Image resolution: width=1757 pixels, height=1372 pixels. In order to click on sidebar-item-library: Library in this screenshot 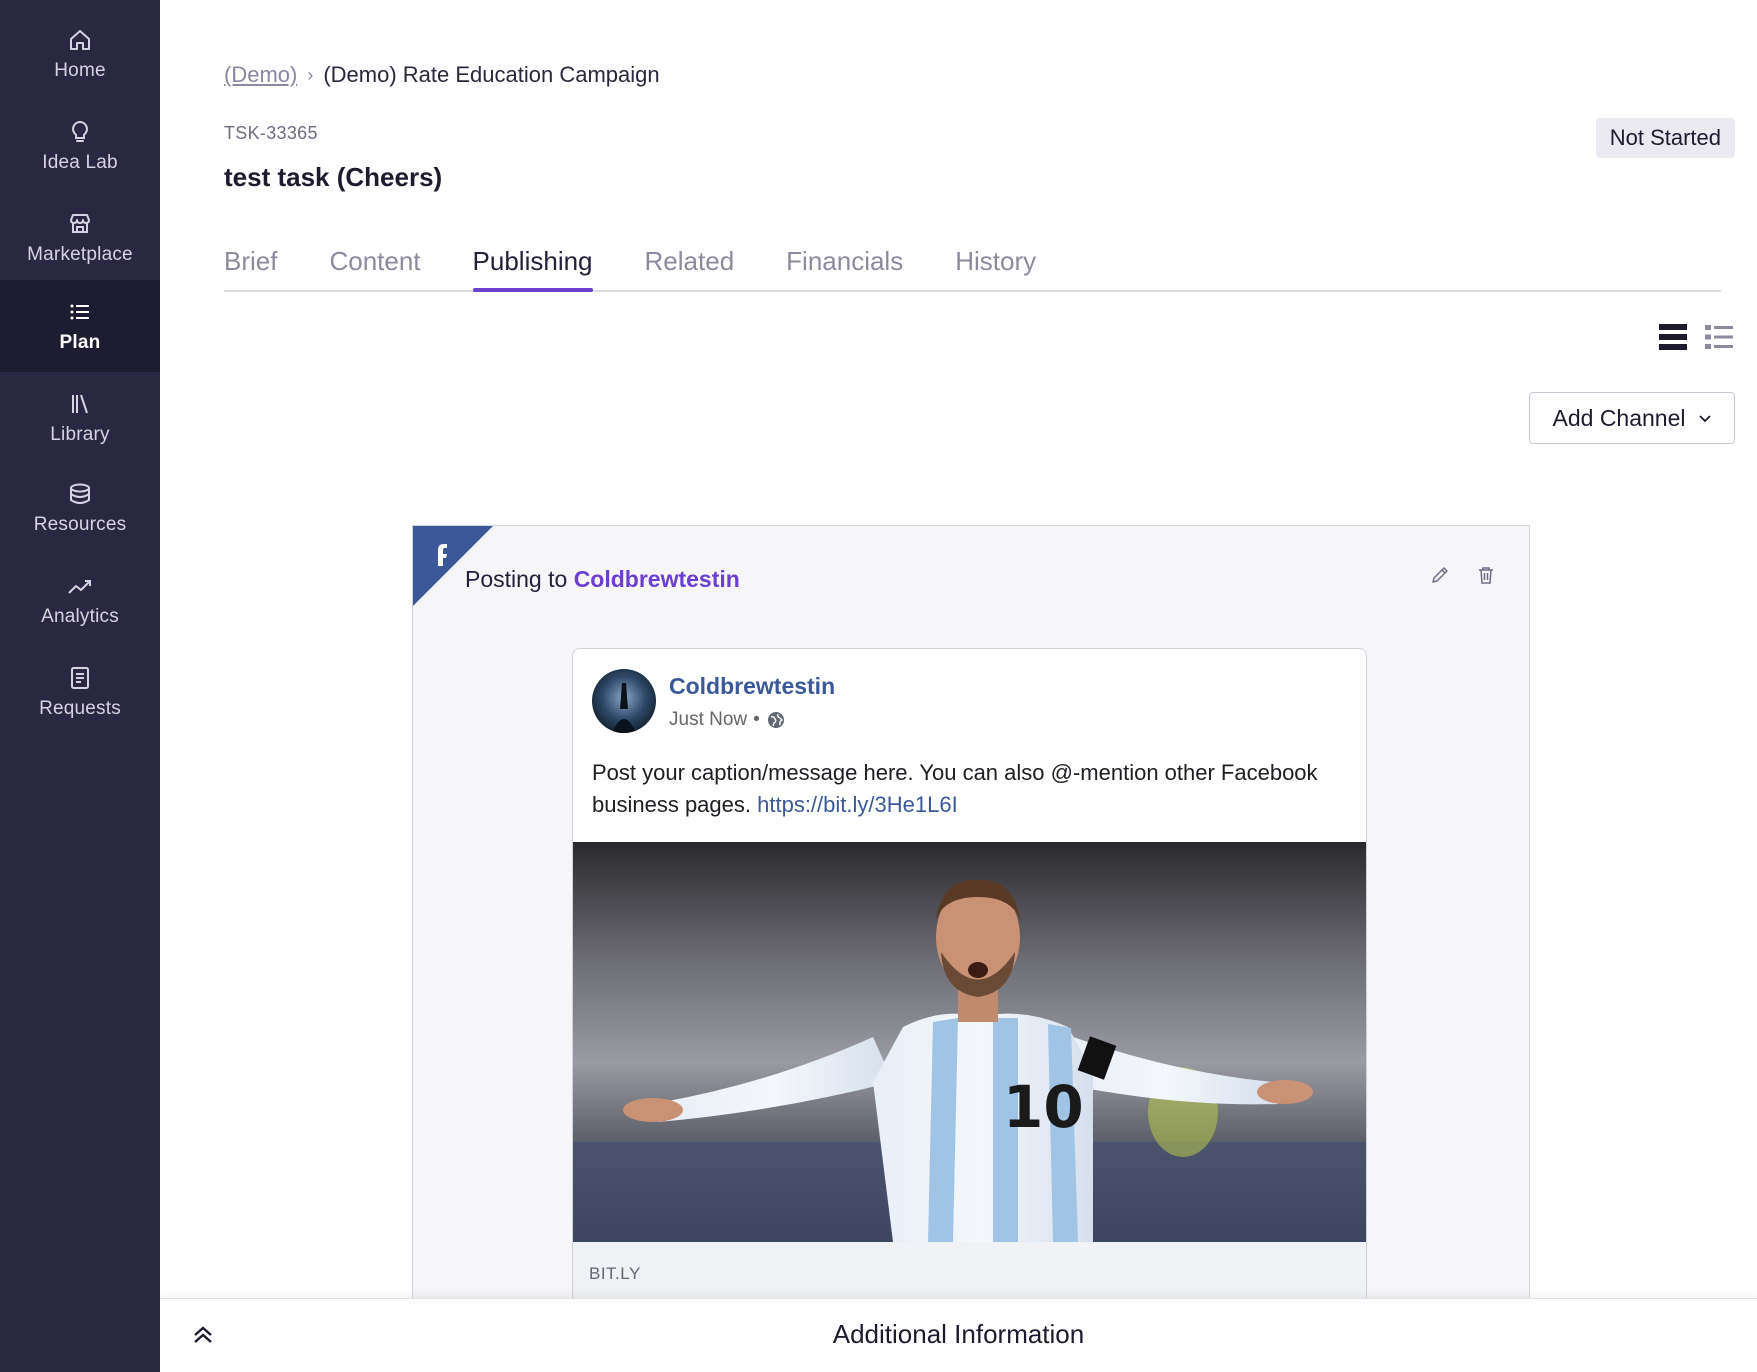, I will do `click(80, 418)`.